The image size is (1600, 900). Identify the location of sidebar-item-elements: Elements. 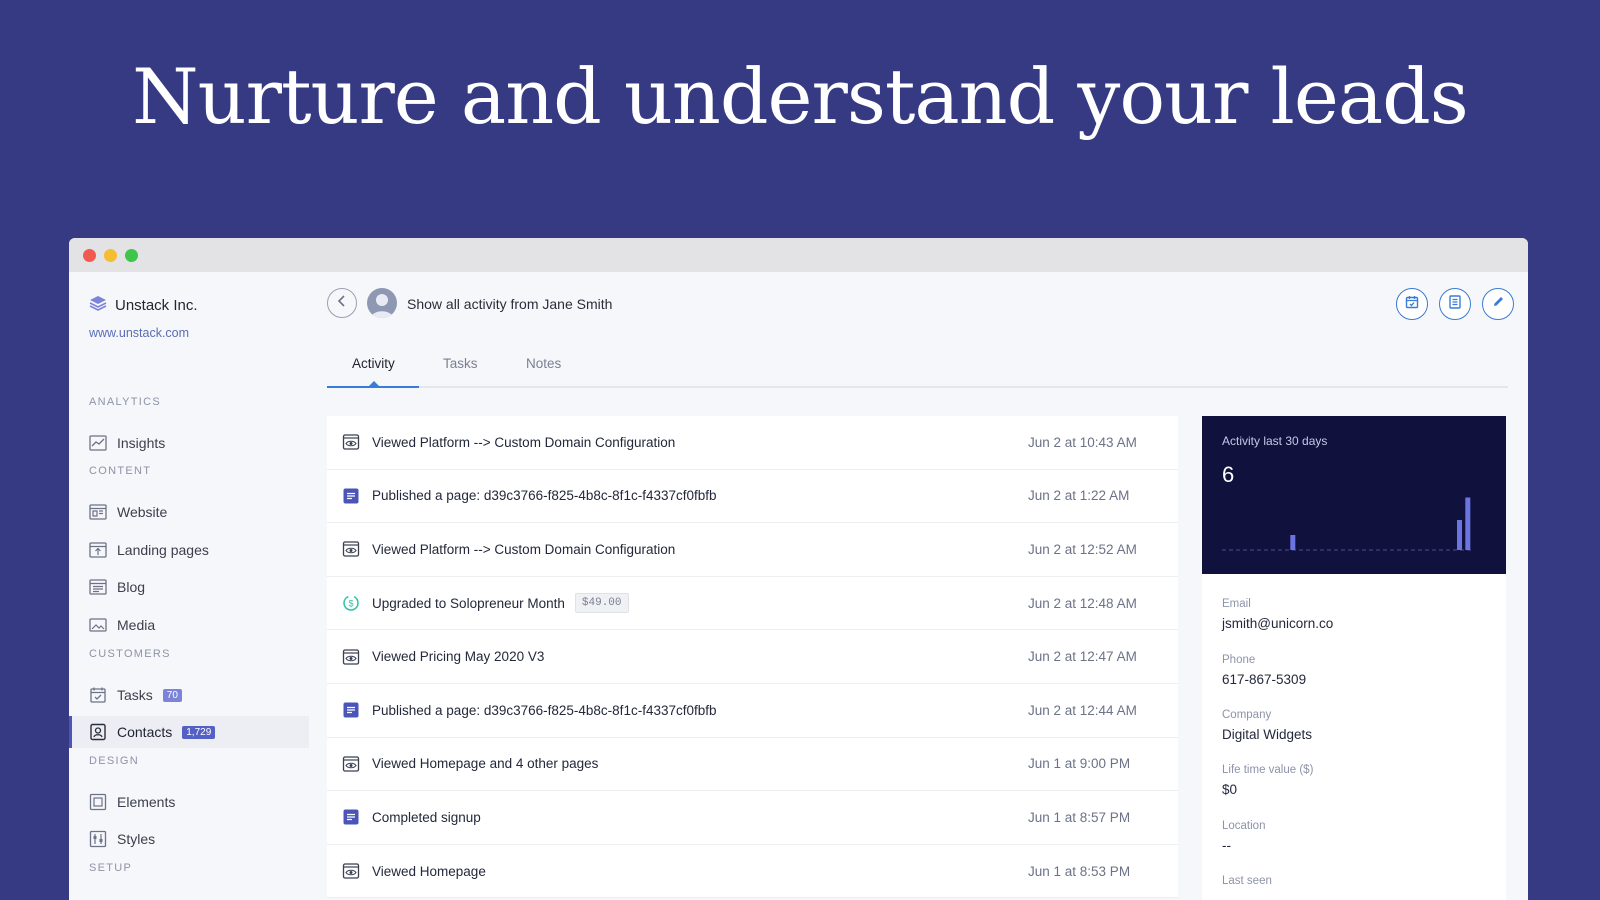
(189, 802).